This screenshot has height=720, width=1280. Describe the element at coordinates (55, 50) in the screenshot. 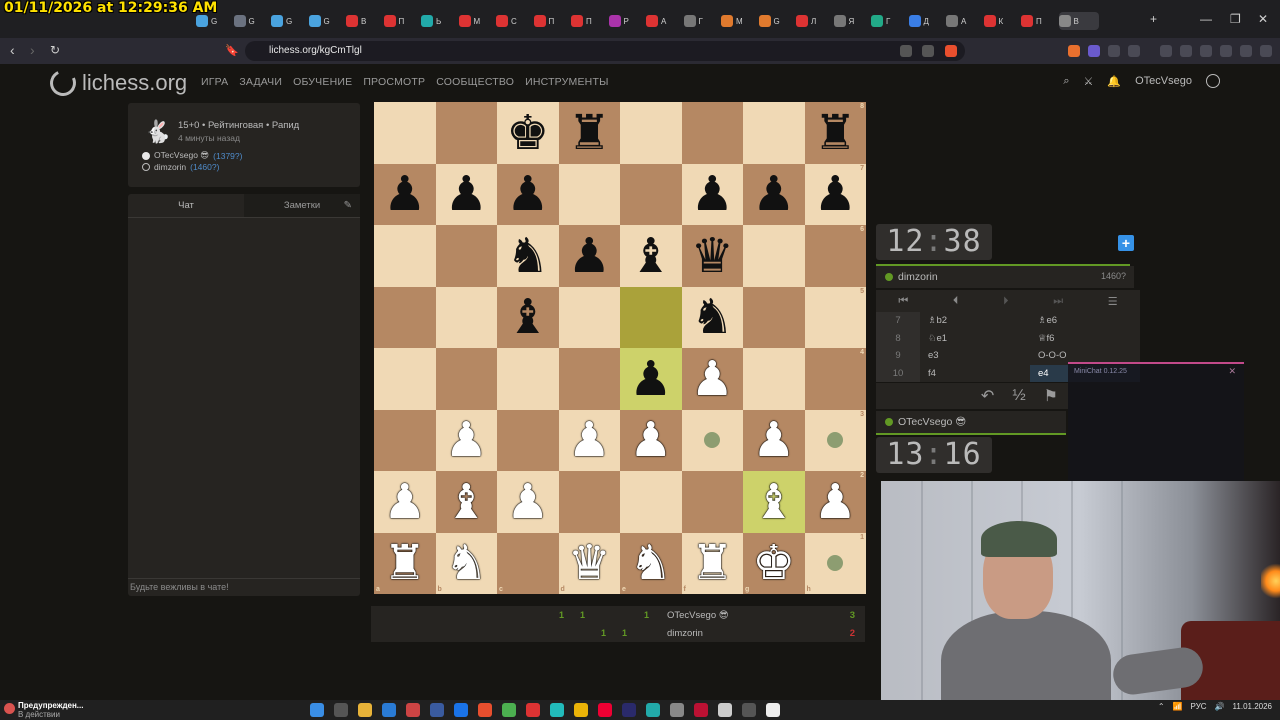

I see `reload-icon: ↻` at that location.